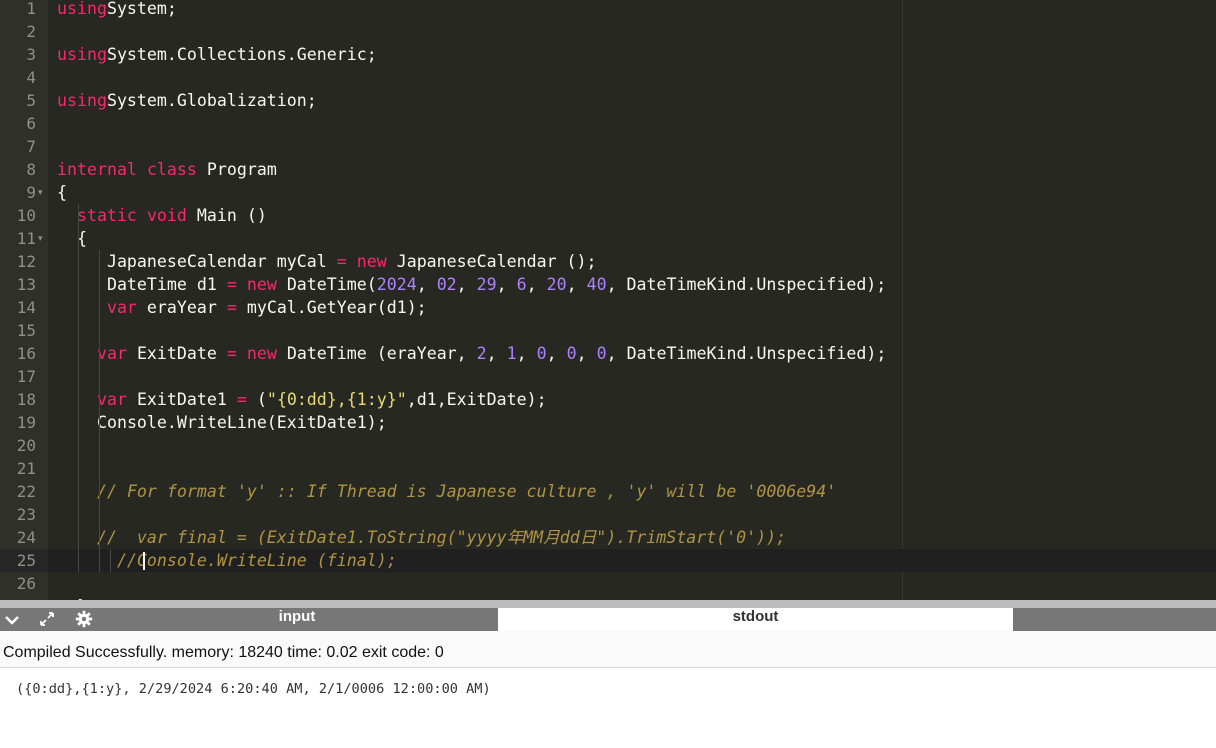  Describe the element at coordinates (26, 307) in the screenshot. I see `line-number: 14` at that location.